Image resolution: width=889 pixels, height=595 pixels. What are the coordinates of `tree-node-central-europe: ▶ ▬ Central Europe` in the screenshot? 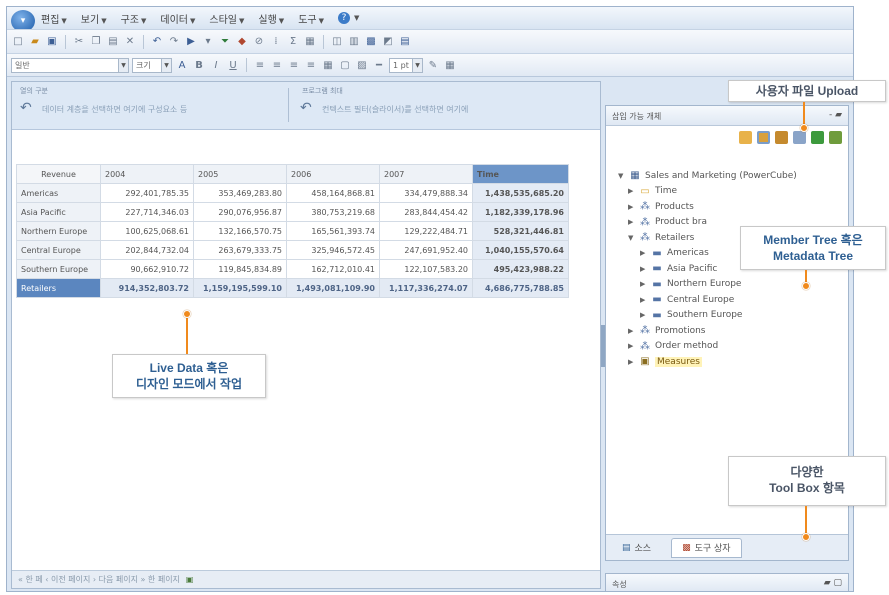 It's located at (707, 300).